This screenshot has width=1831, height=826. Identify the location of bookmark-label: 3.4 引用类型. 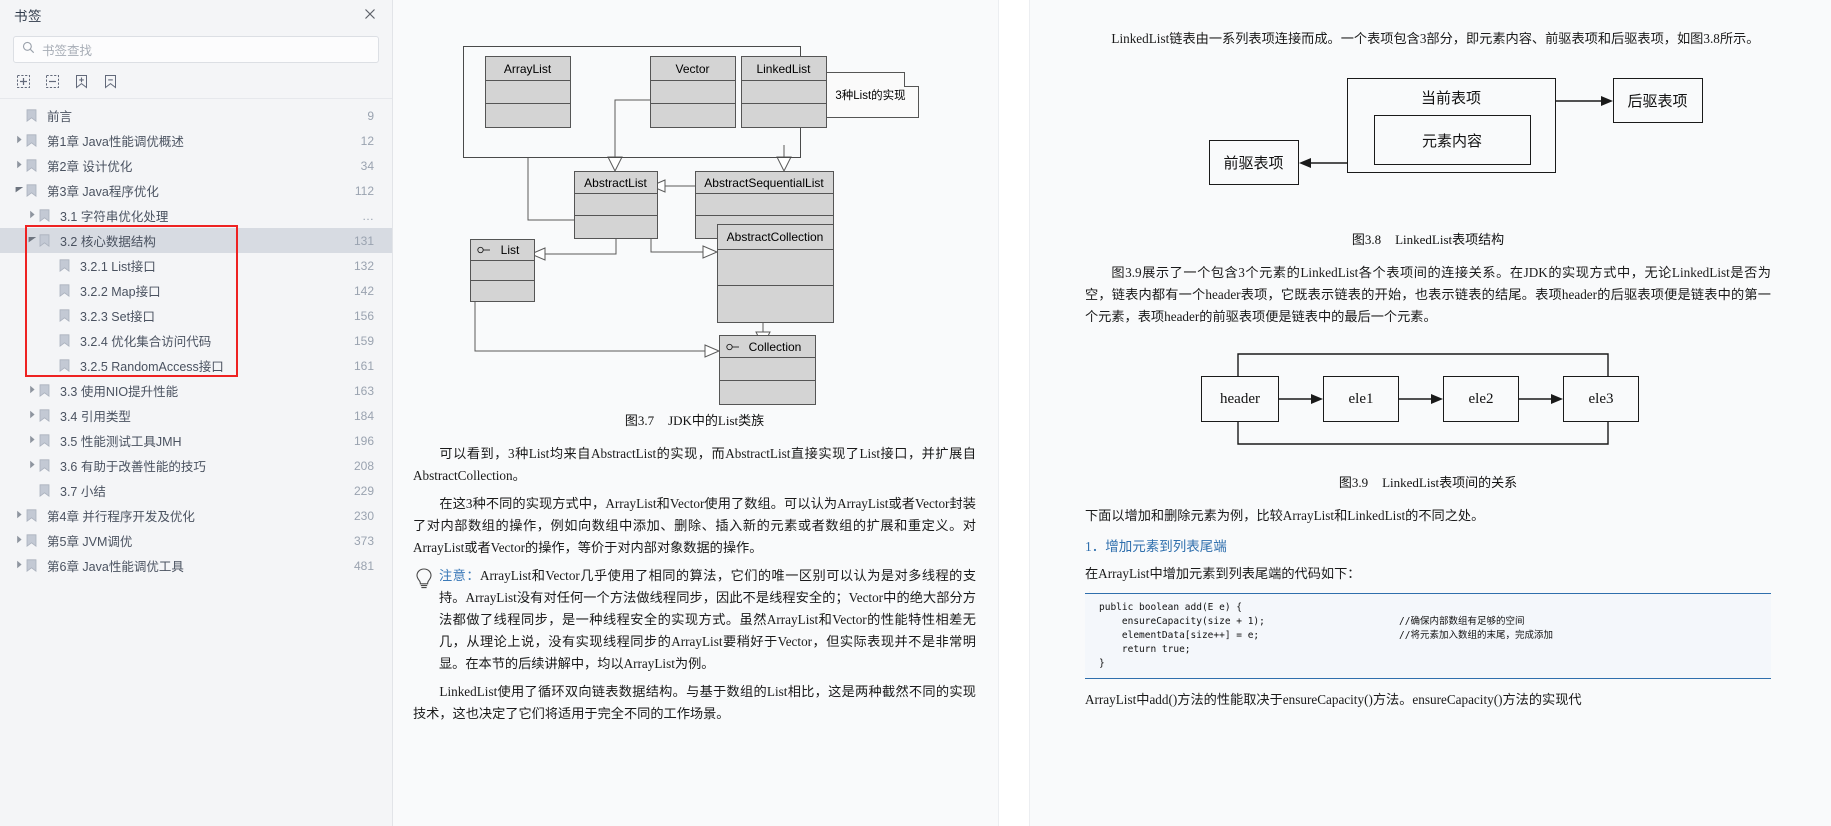
(95, 417).